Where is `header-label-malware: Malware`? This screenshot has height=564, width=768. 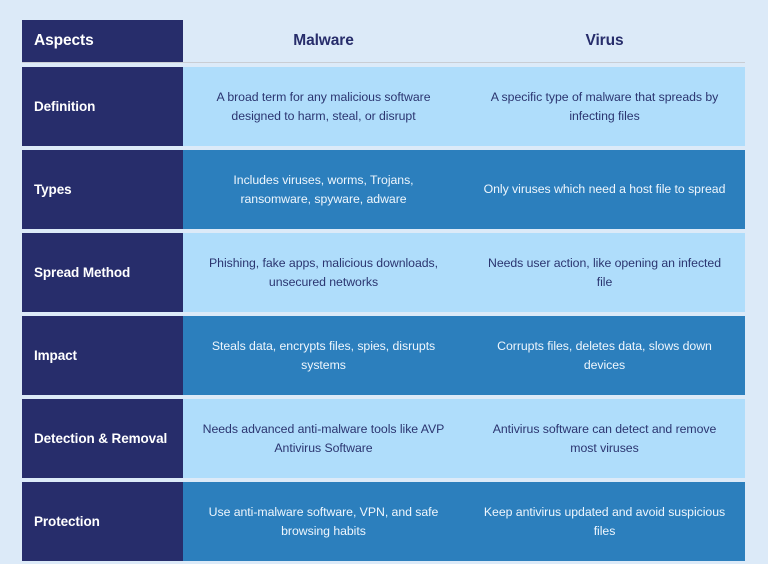 header-label-malware: Malware is located at coordinates (323, 40).